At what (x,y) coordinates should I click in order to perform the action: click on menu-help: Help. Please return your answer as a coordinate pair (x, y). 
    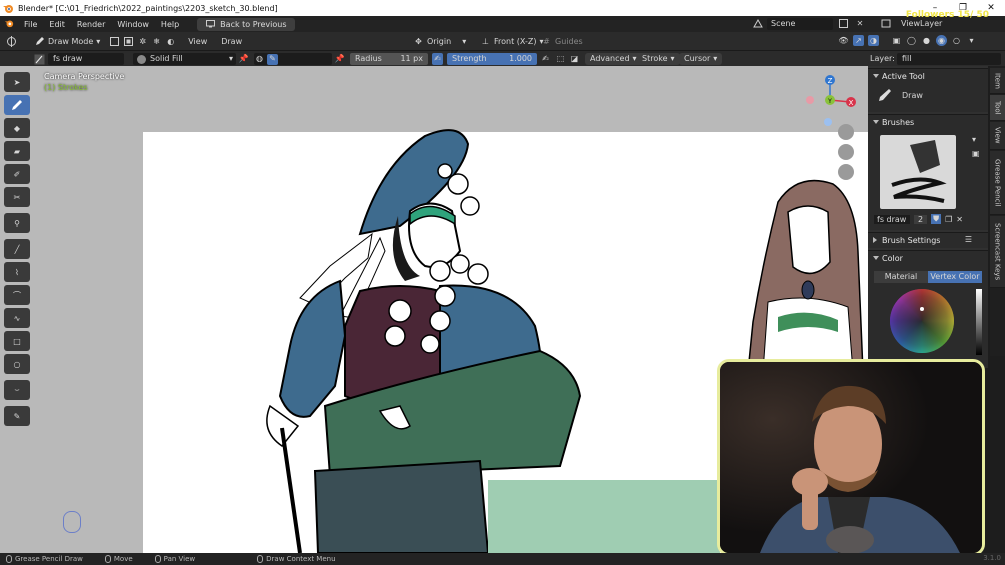
    Looking at the image, I should click on (170, 24).